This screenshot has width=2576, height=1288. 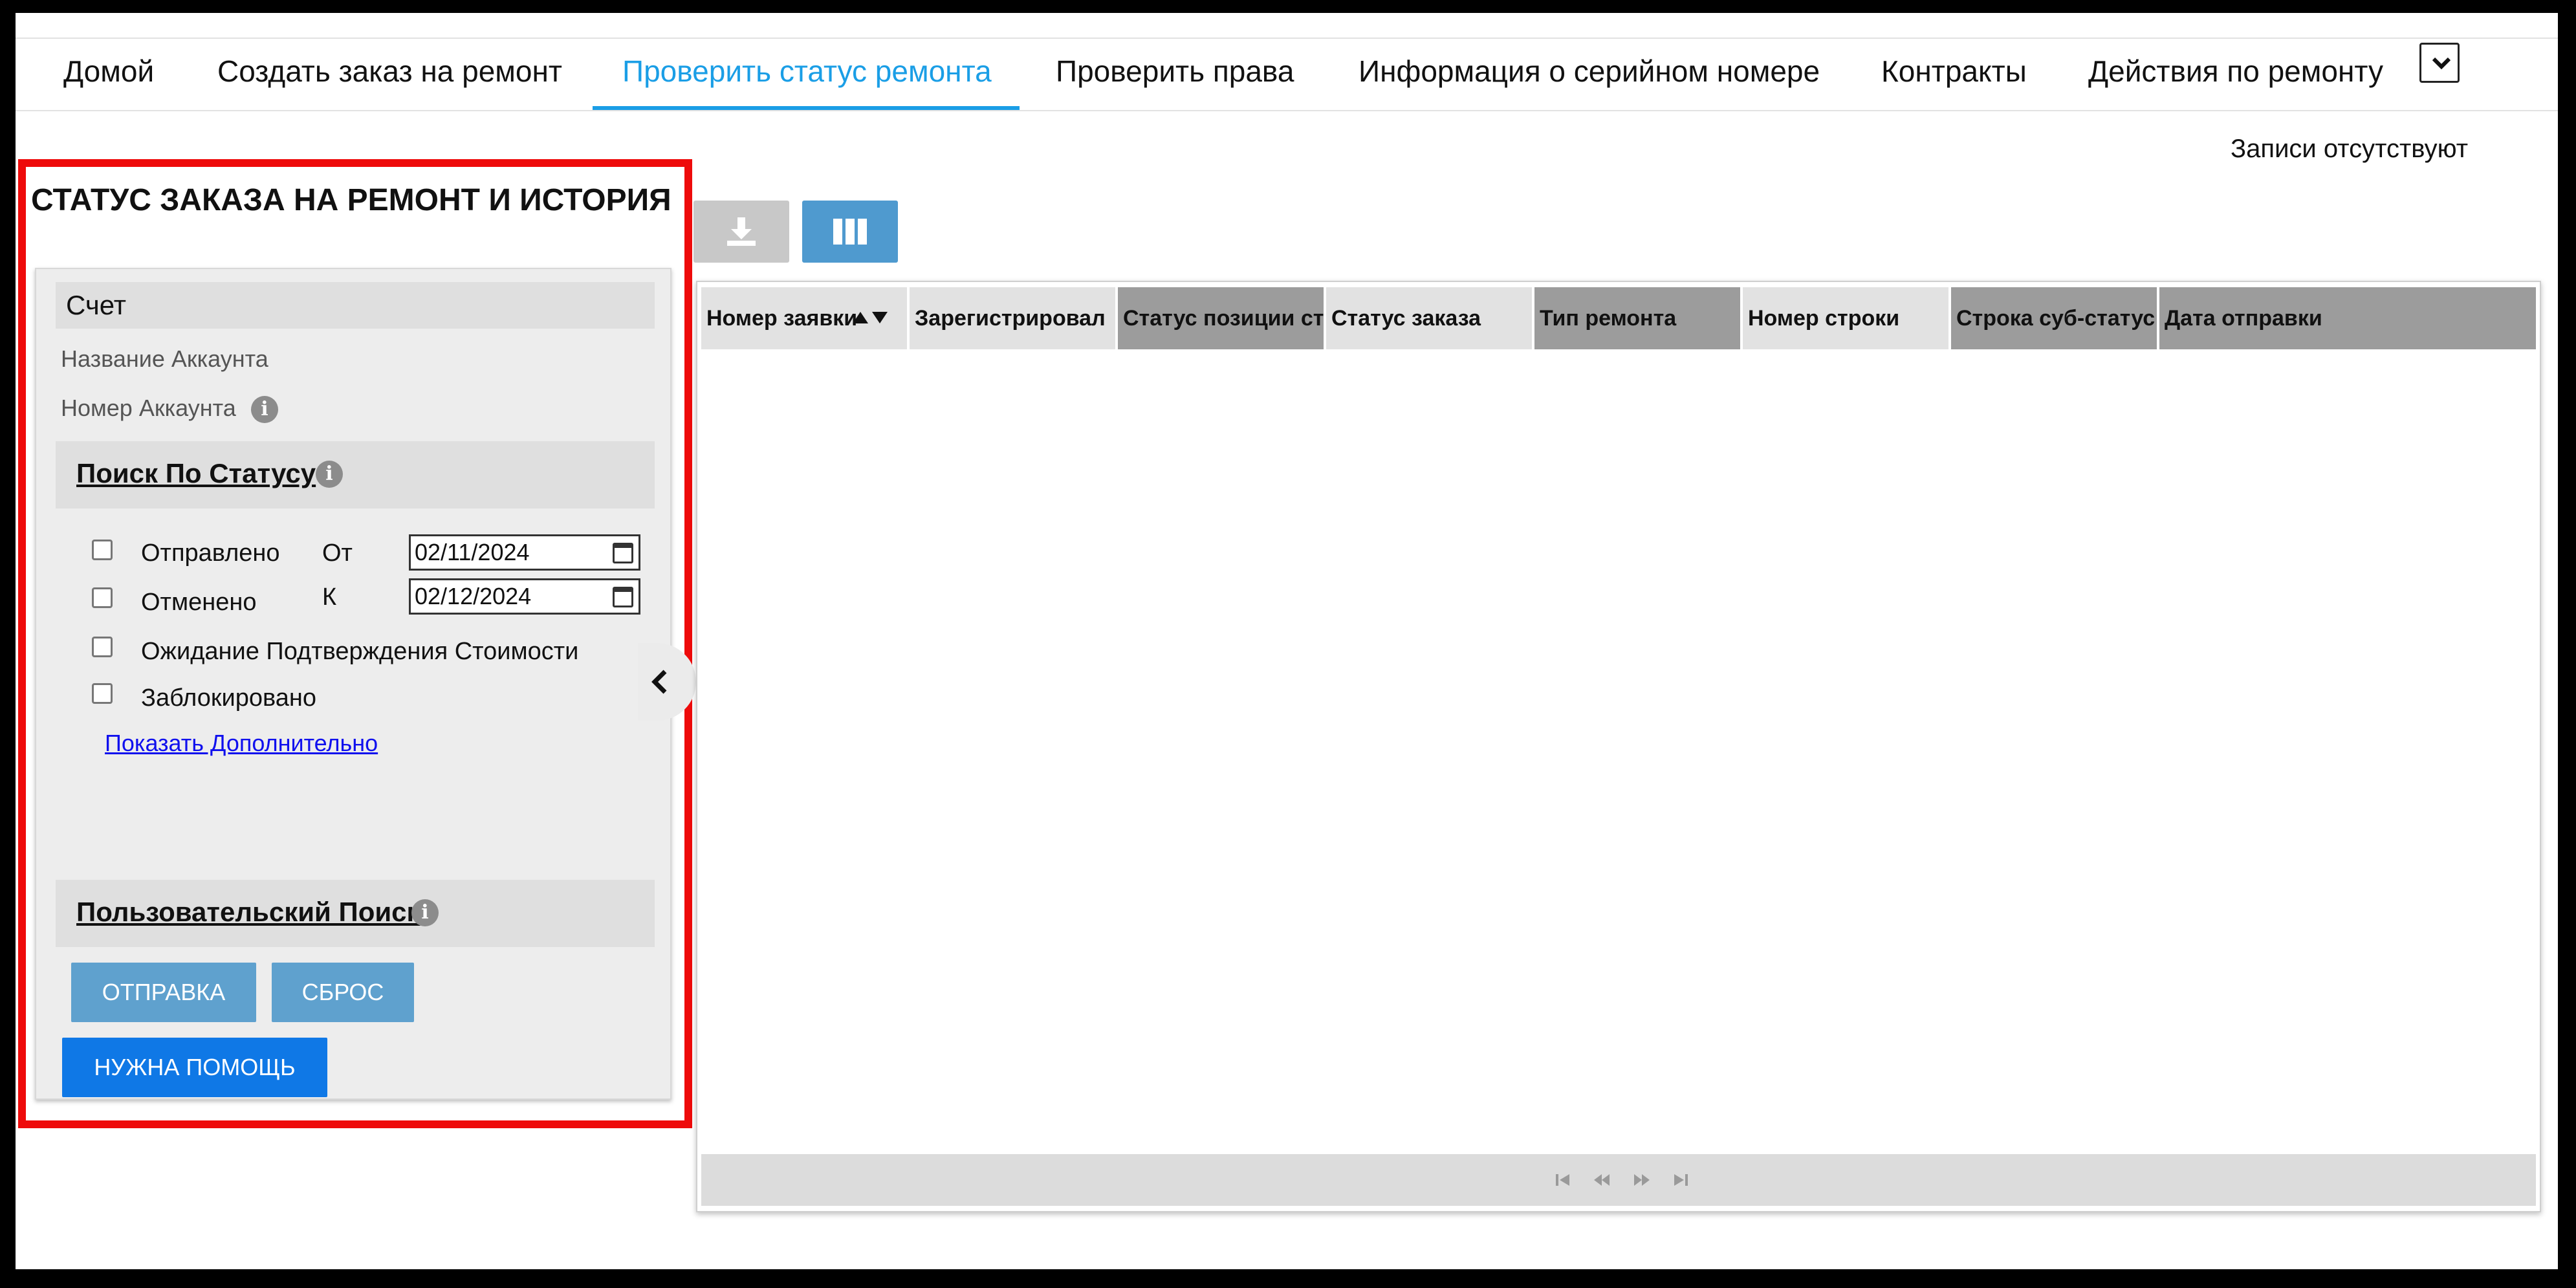 I want to click on from-date-value: 02/11/2024, so click(x=472, y=552).